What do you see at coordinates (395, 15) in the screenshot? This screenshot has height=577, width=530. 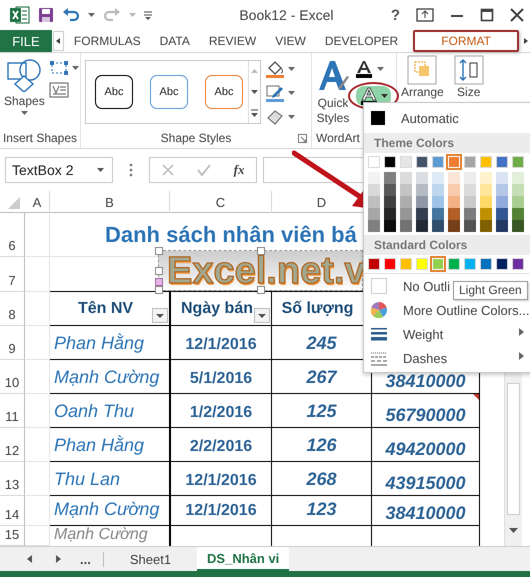 I see `help-button: ?` at bounding box center [395, 15].